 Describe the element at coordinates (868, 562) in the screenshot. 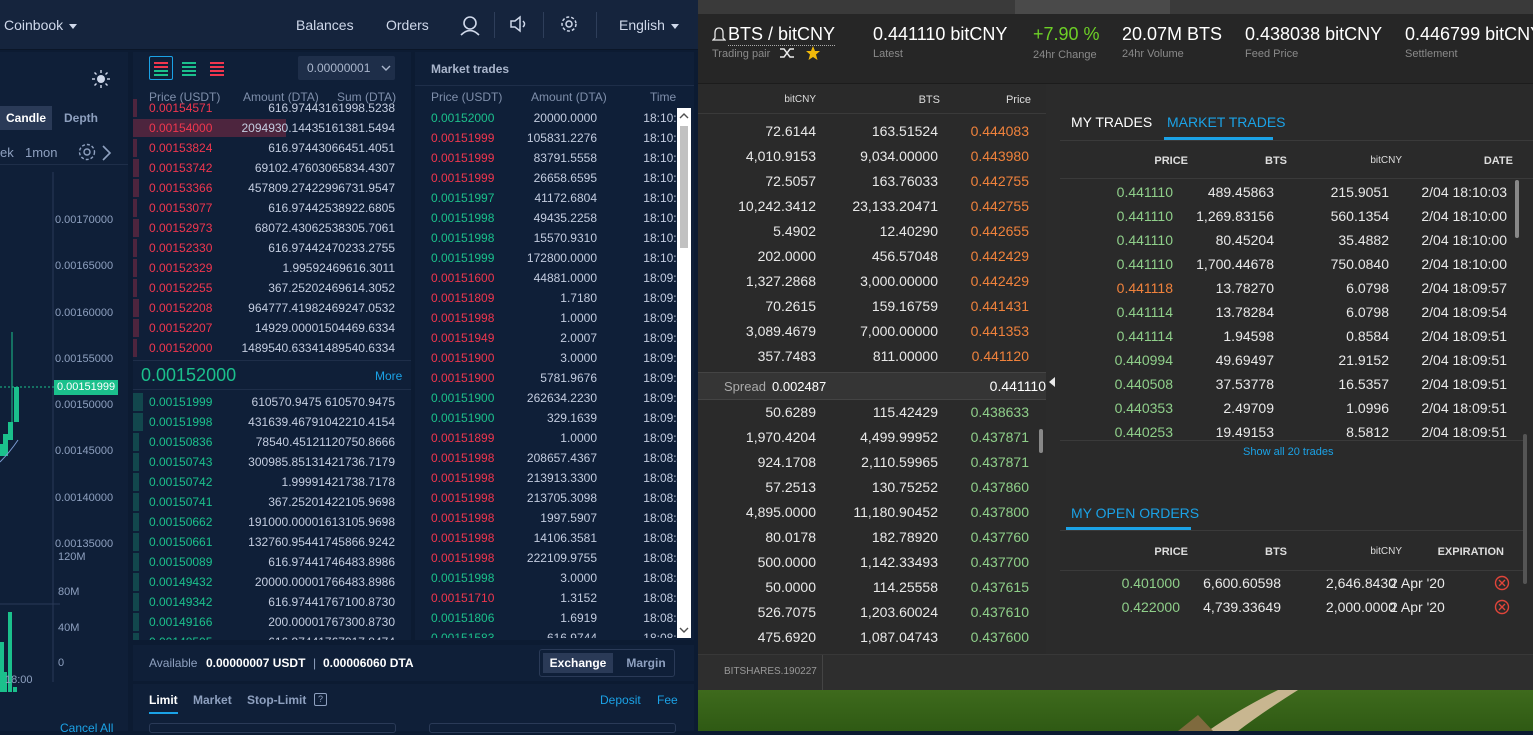

I see `bid-row: 500.0000 1,142.33493 0.437700` at that location.